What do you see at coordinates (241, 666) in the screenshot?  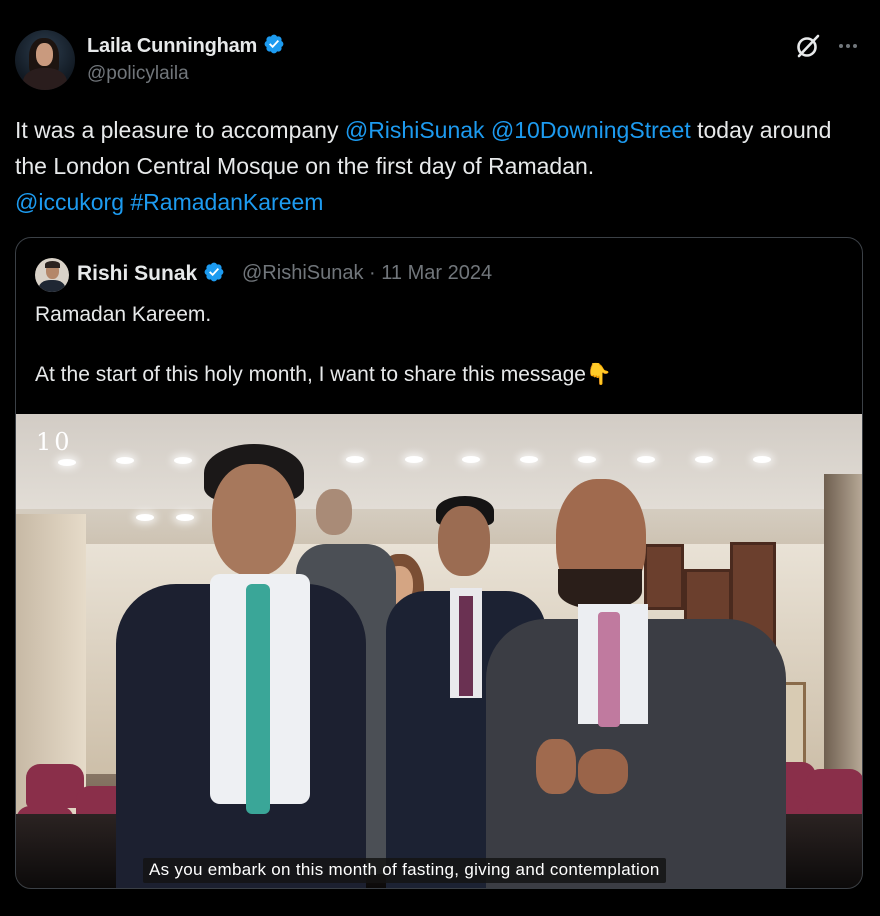 I see `person-sunak` at bounding box center [241, 666].